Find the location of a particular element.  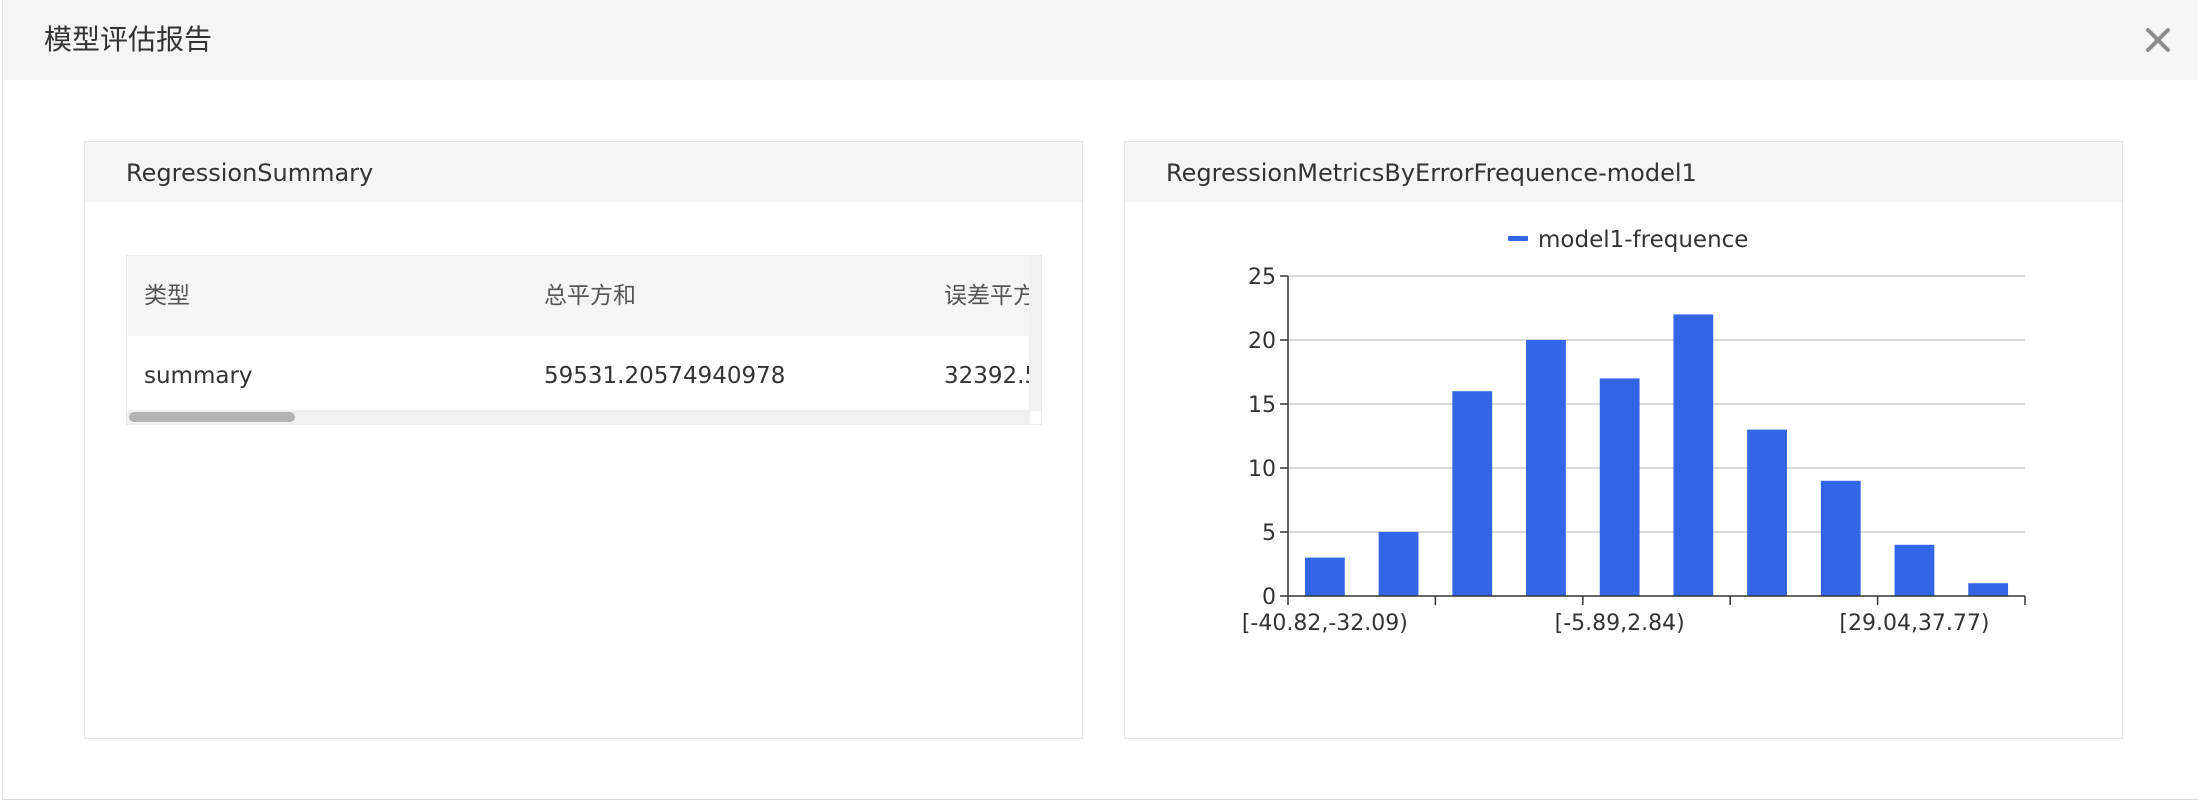

cell-total-sum-of-squares: 59531.20574940978 is located at coordinates (665, 376).